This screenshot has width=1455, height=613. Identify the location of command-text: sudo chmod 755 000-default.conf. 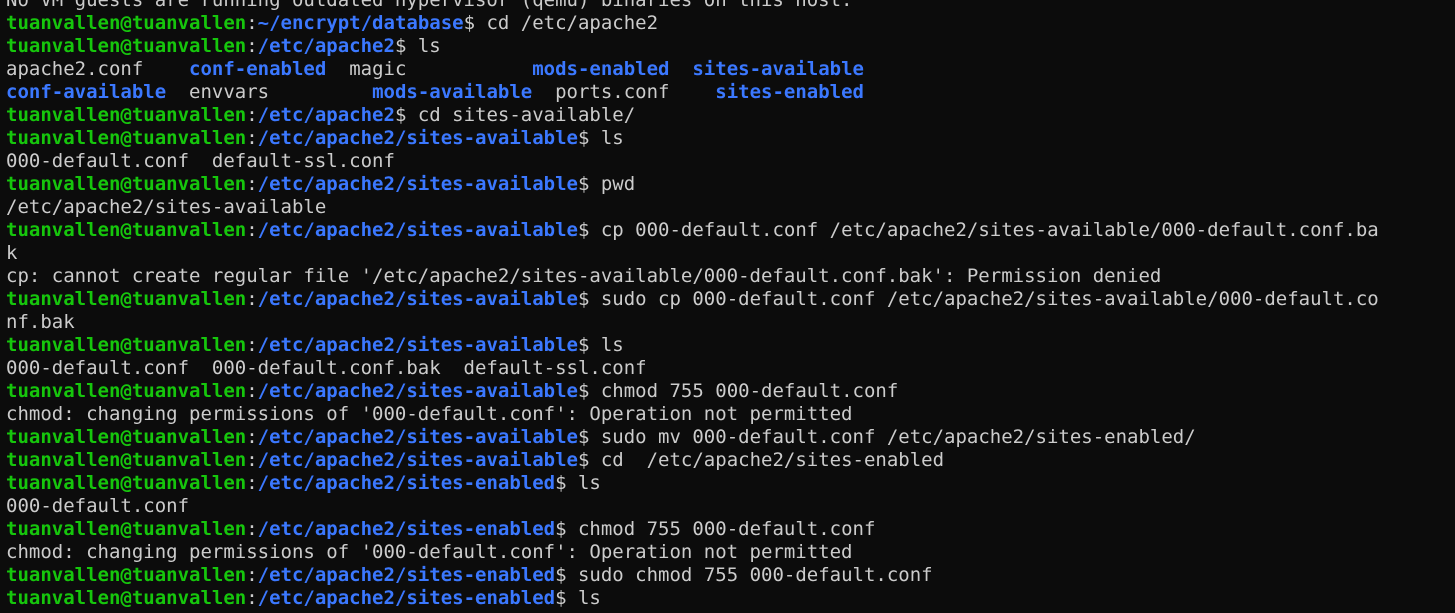
(755, 575).